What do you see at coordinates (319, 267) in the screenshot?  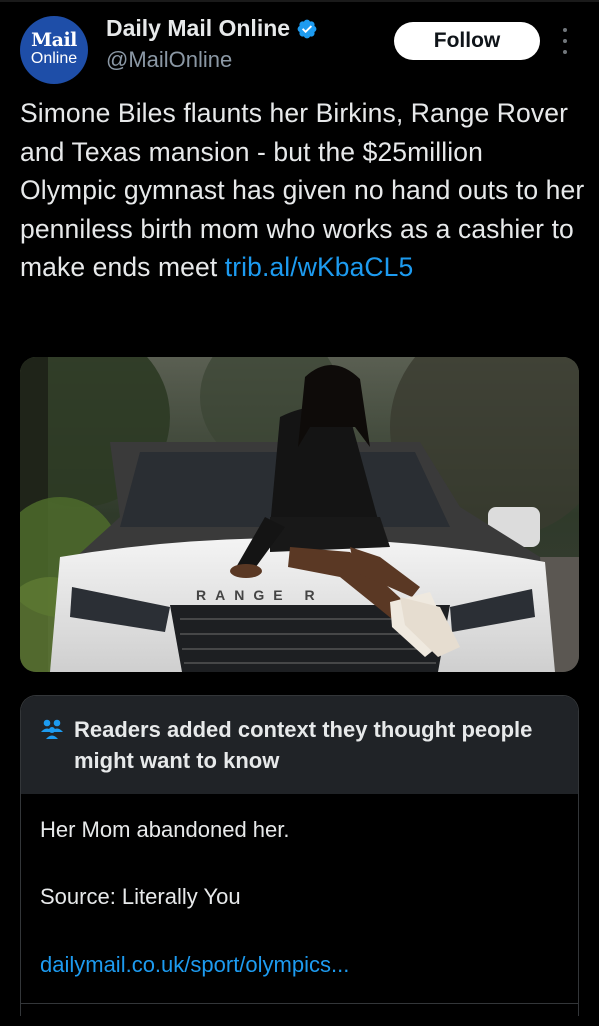 I see `tweet-link: trib.al/wKbaCL5` at bounding box center [319, 267].